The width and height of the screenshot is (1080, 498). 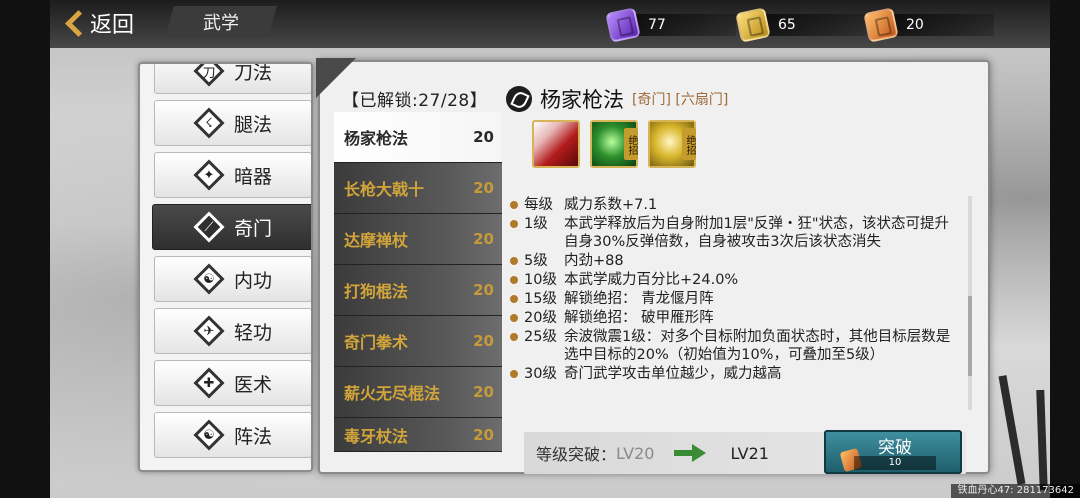 What do you see at coordinates (1015, 491) in the screenshot?
I see `watermark: 铁血丹心47: 281173642` at bounding box center [1015, 491].